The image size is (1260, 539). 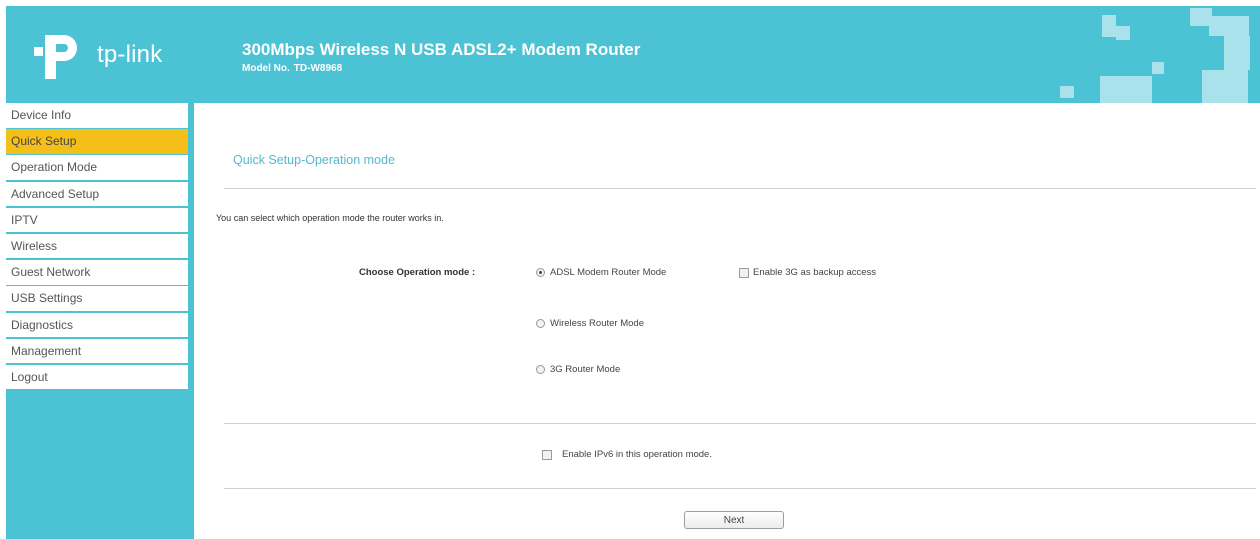 I want to click on backup-3g-option: Enable 3G as backup access, so click(x=807, y=272).